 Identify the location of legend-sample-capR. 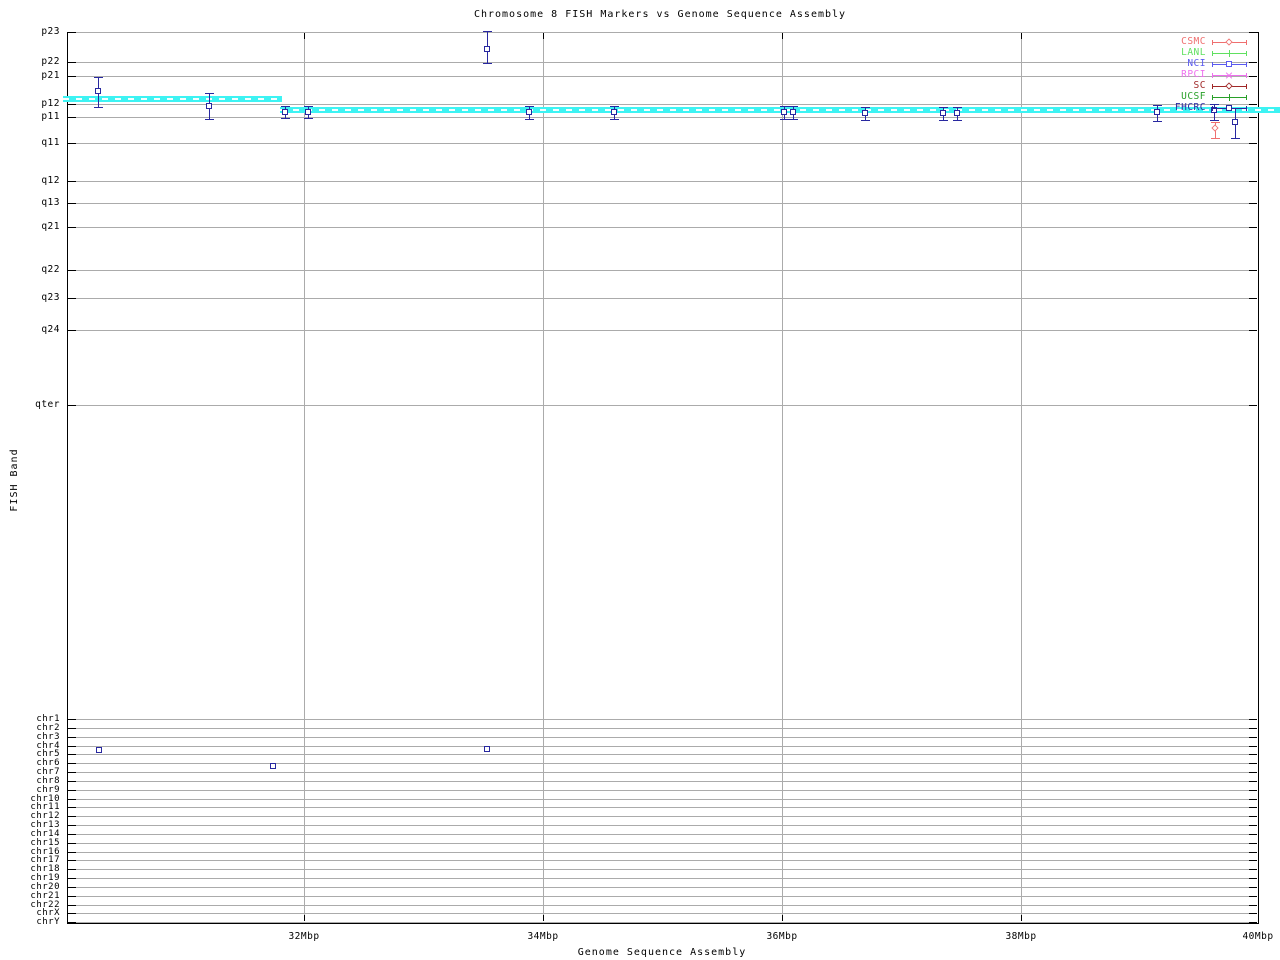
(1246, 75).